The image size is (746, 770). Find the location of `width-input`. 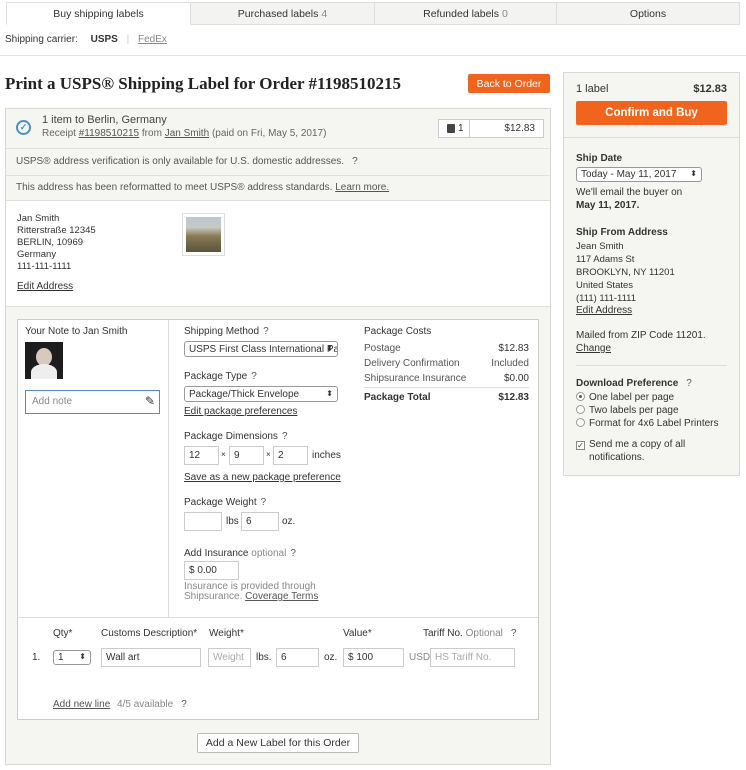

width-input is located at coordinates (246, 455).